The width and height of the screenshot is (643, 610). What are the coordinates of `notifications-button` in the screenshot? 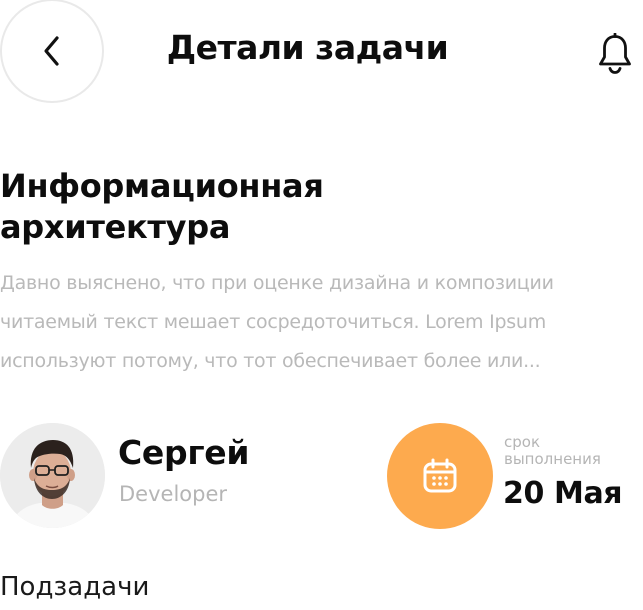 It's located at (615, 54).